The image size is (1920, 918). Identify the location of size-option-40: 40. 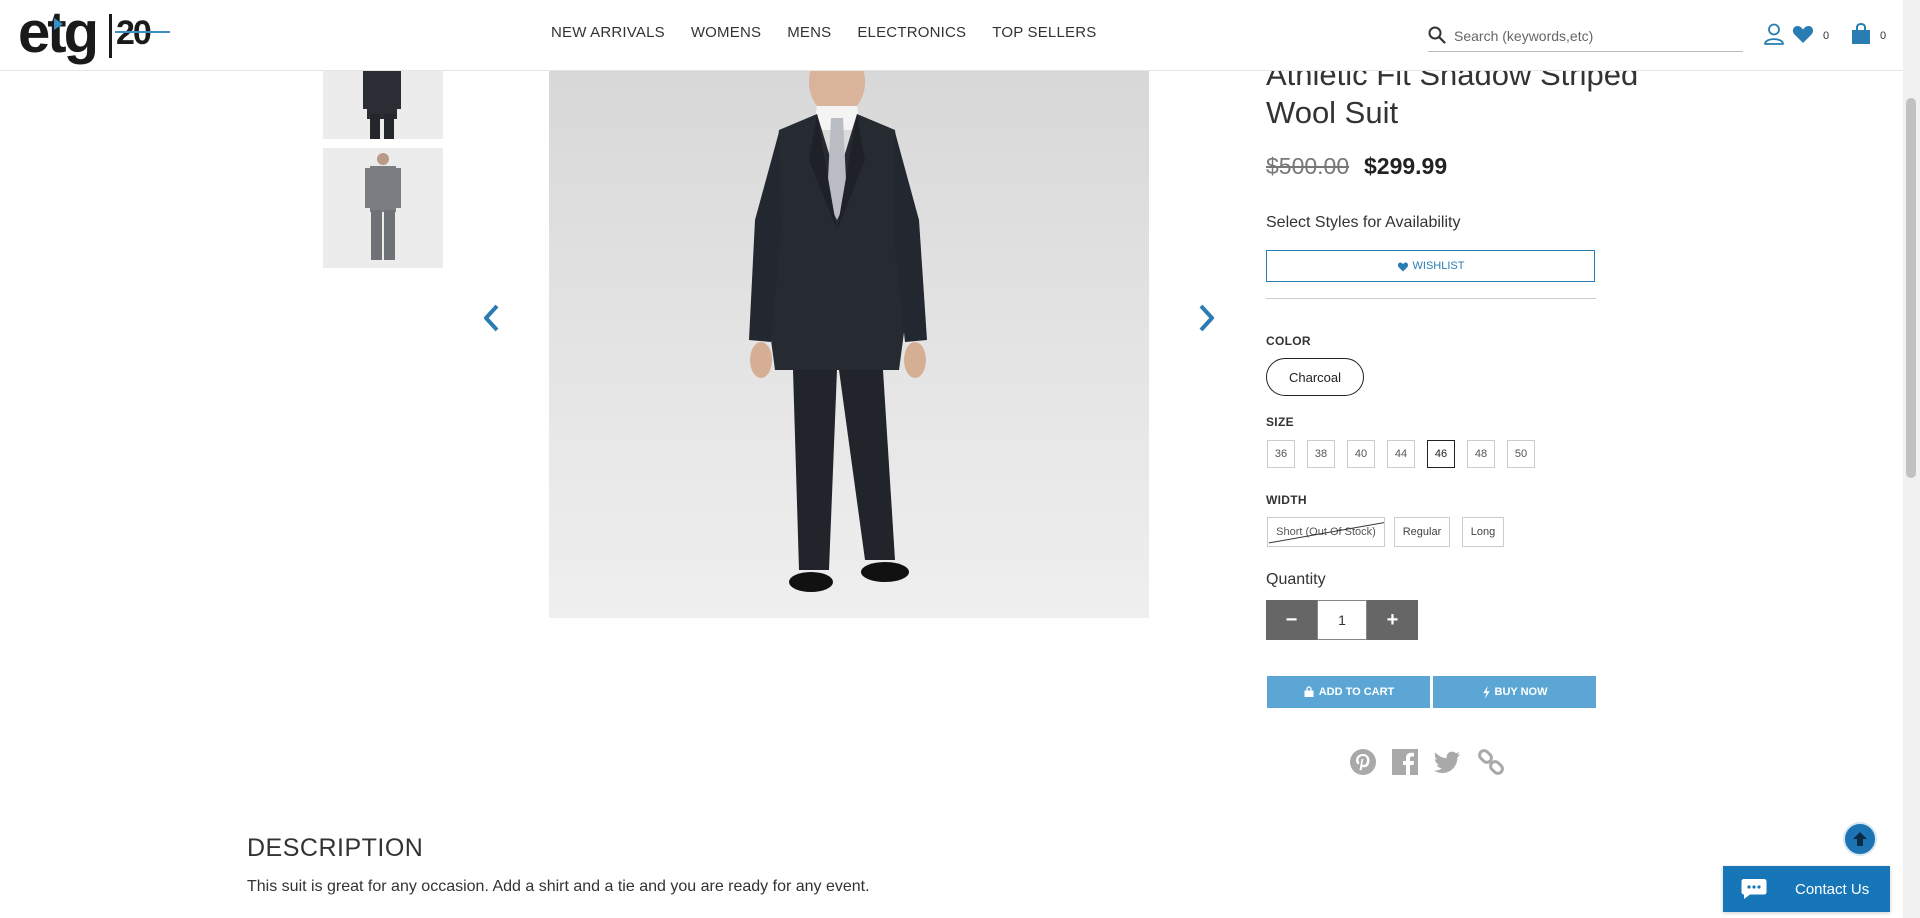
(1361, 454).